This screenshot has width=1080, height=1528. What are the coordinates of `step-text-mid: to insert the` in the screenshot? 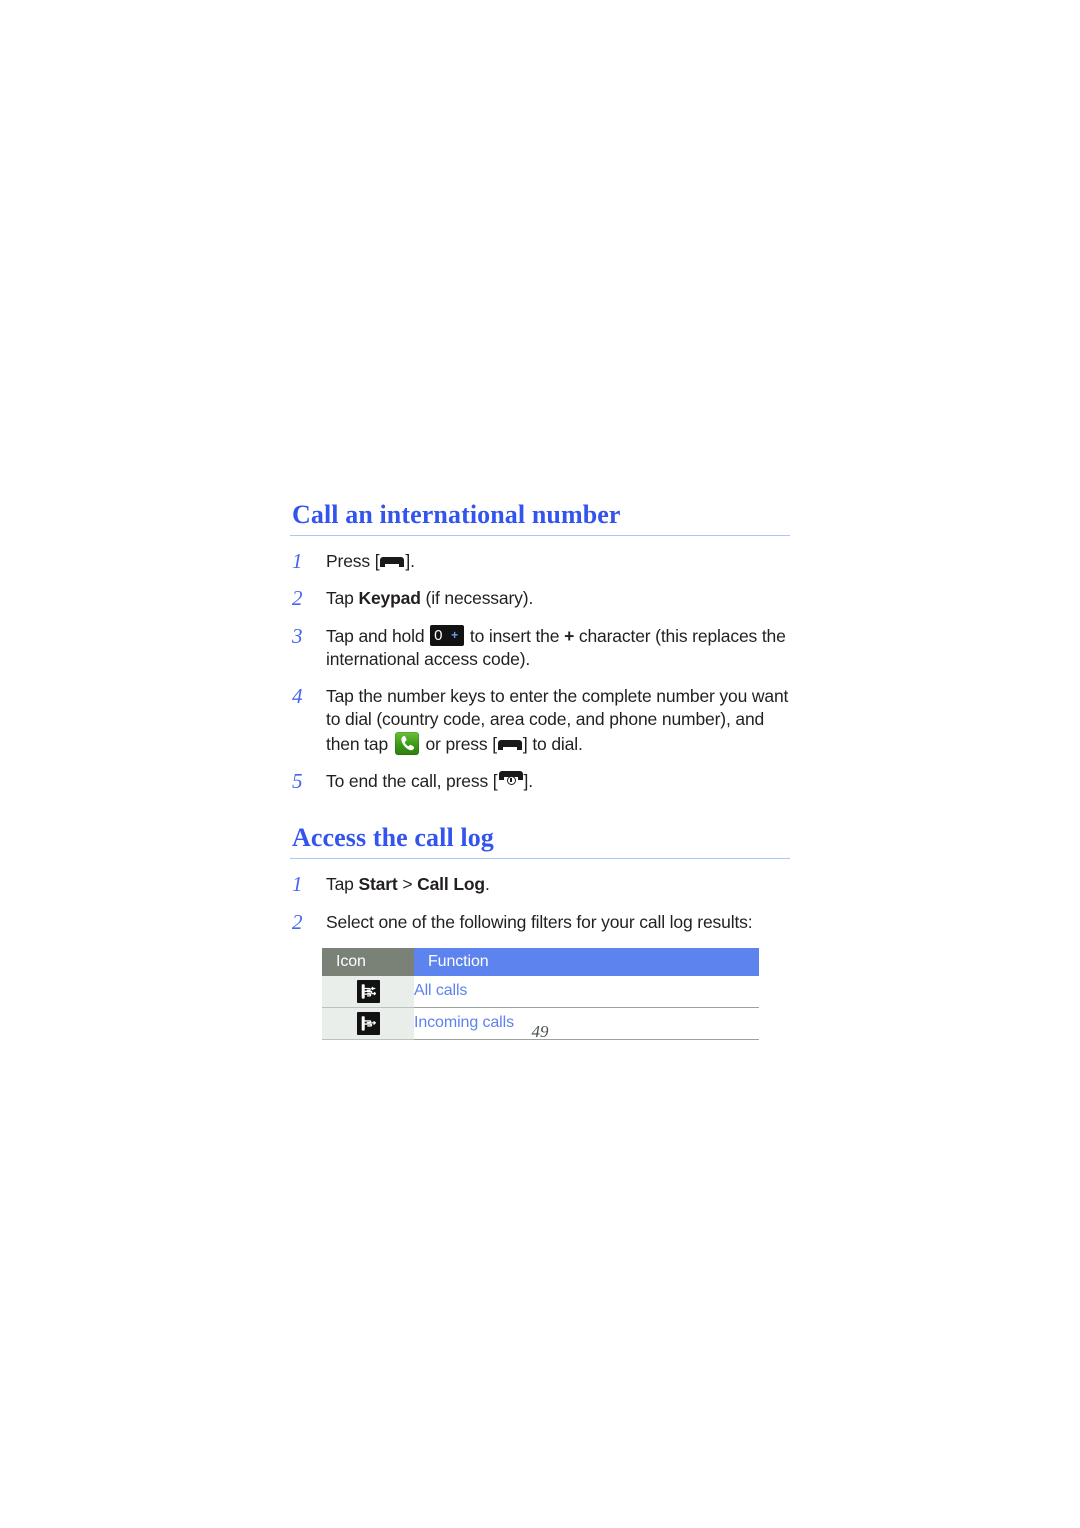 It's located at (515, 635).